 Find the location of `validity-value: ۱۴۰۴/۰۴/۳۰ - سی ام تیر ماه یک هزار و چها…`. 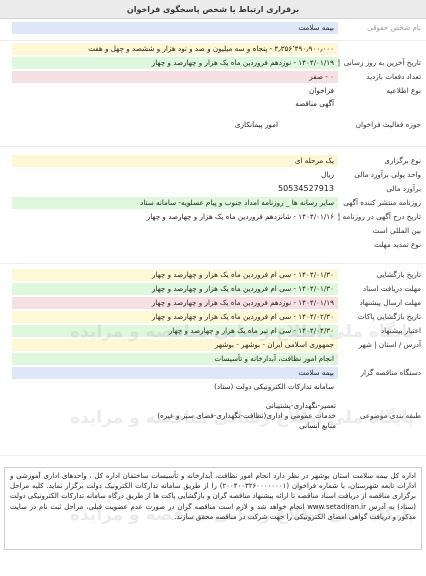

validity-value: ۱۴۰۴/۰۴/۳۰ - سی ام تیر ماه یک هزار و چها… is located at coordinates (175, 331).